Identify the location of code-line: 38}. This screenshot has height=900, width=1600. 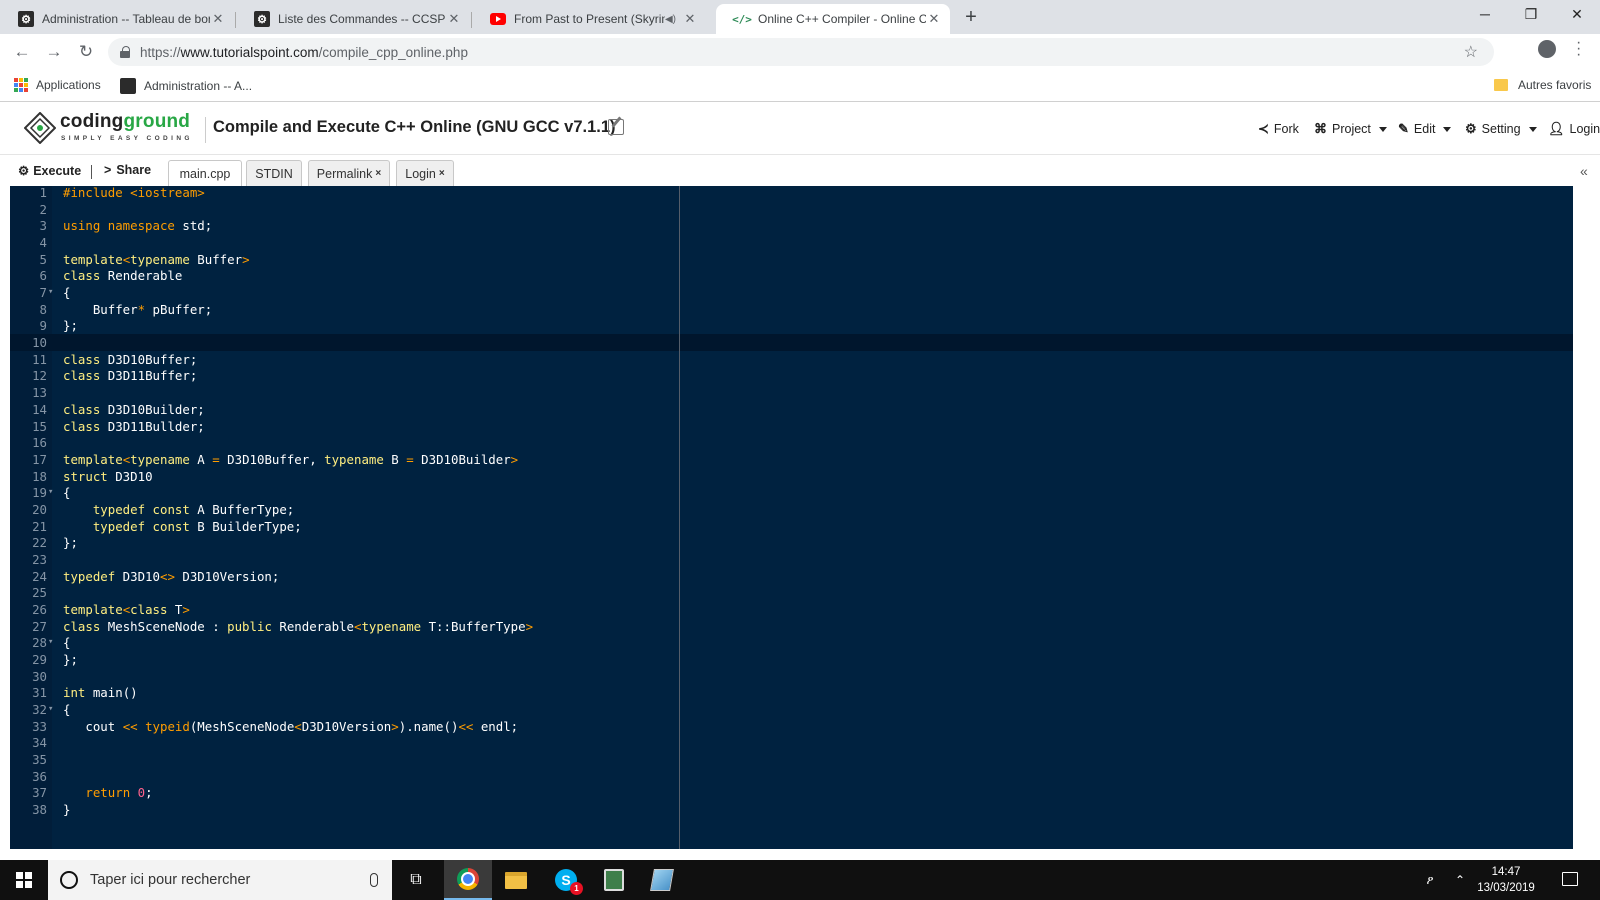
(791, 809).